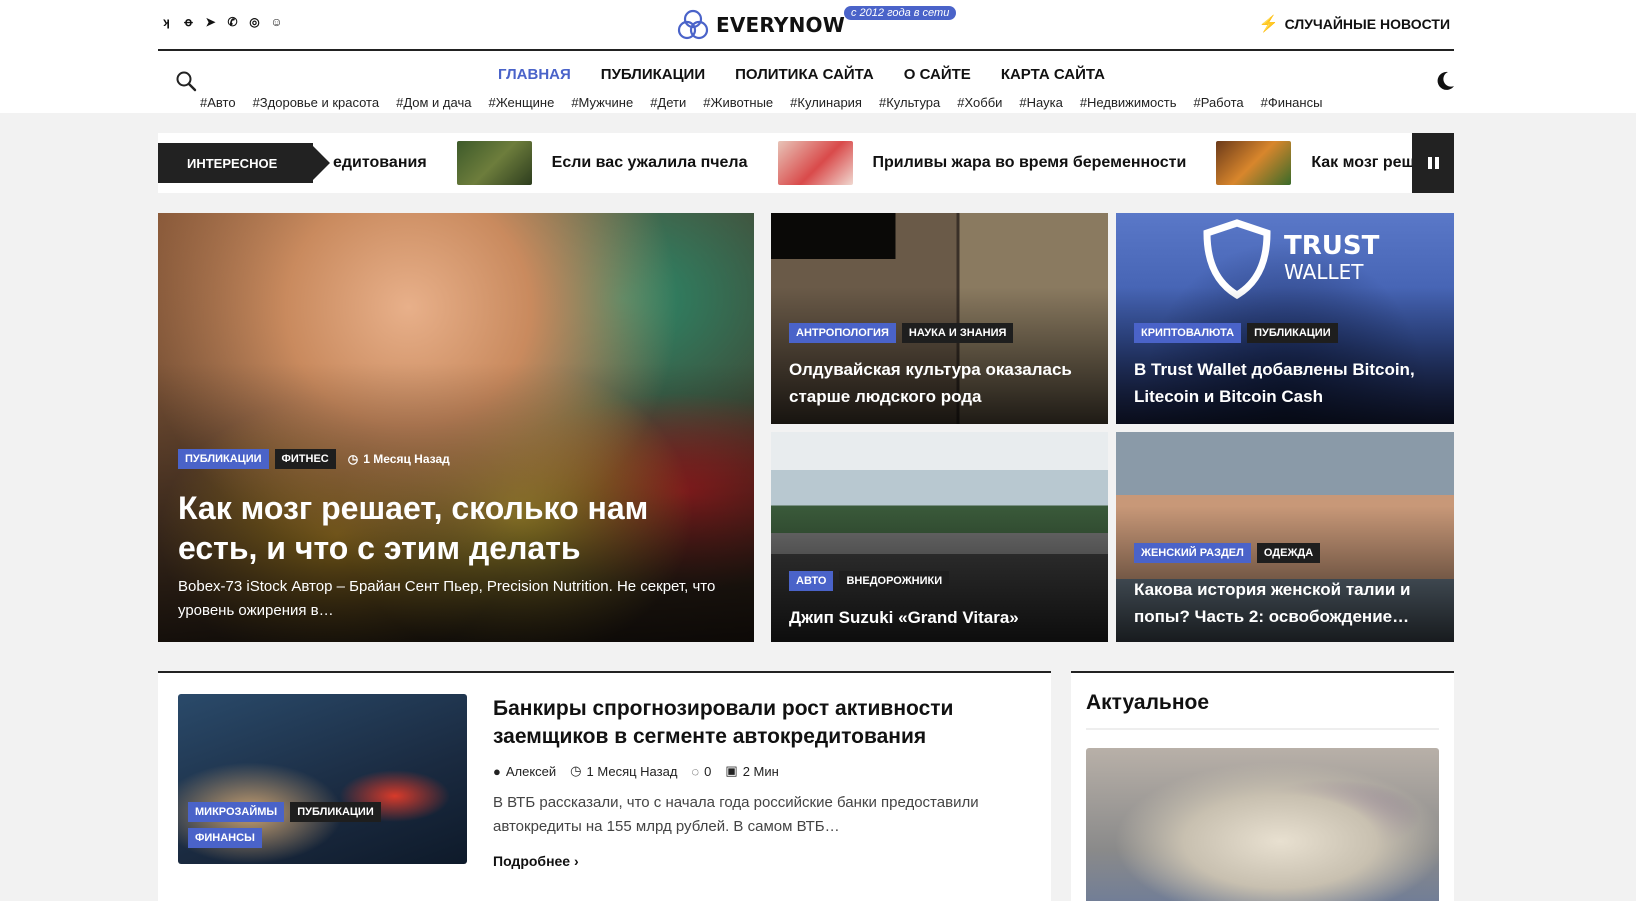 This screenshot has width=1636, height=901. I want to click on category-badge: ОДЕЖДА, so click(1288, 553).